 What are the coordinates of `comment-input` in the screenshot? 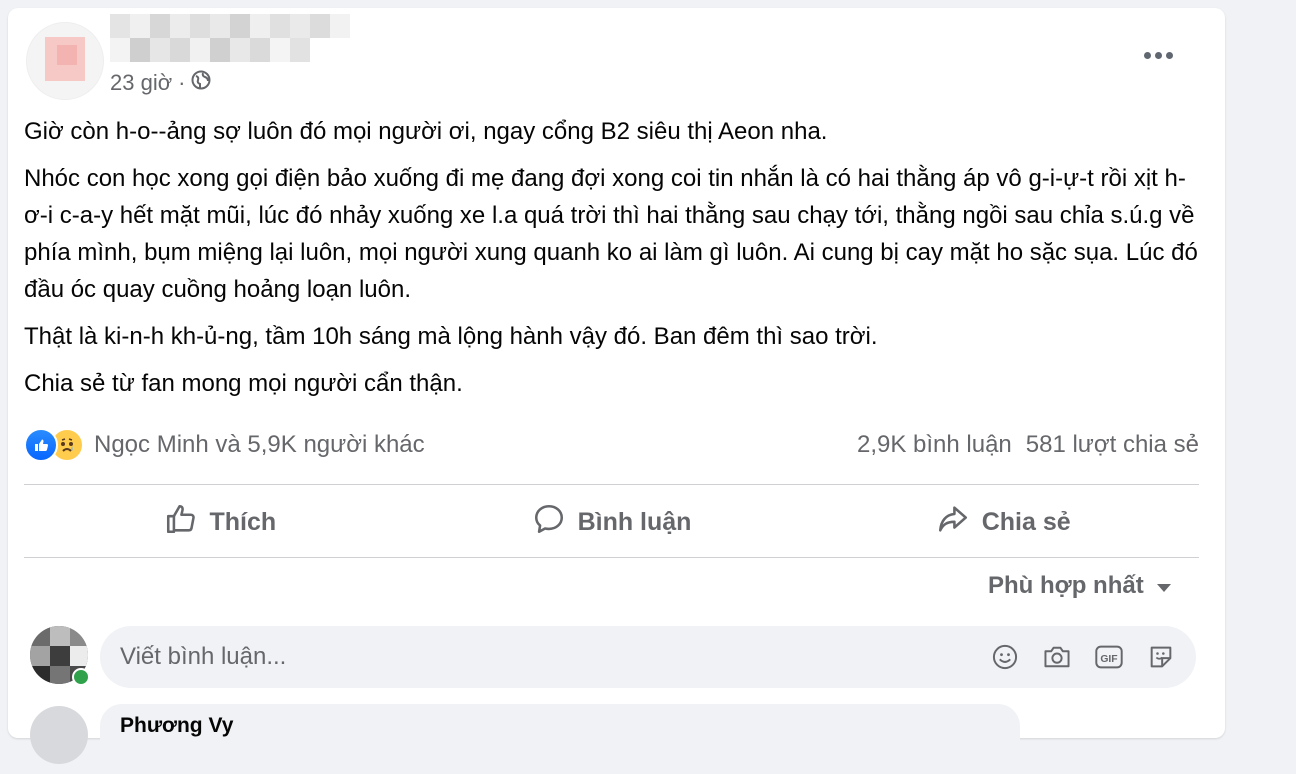 It's located at (545, 657).